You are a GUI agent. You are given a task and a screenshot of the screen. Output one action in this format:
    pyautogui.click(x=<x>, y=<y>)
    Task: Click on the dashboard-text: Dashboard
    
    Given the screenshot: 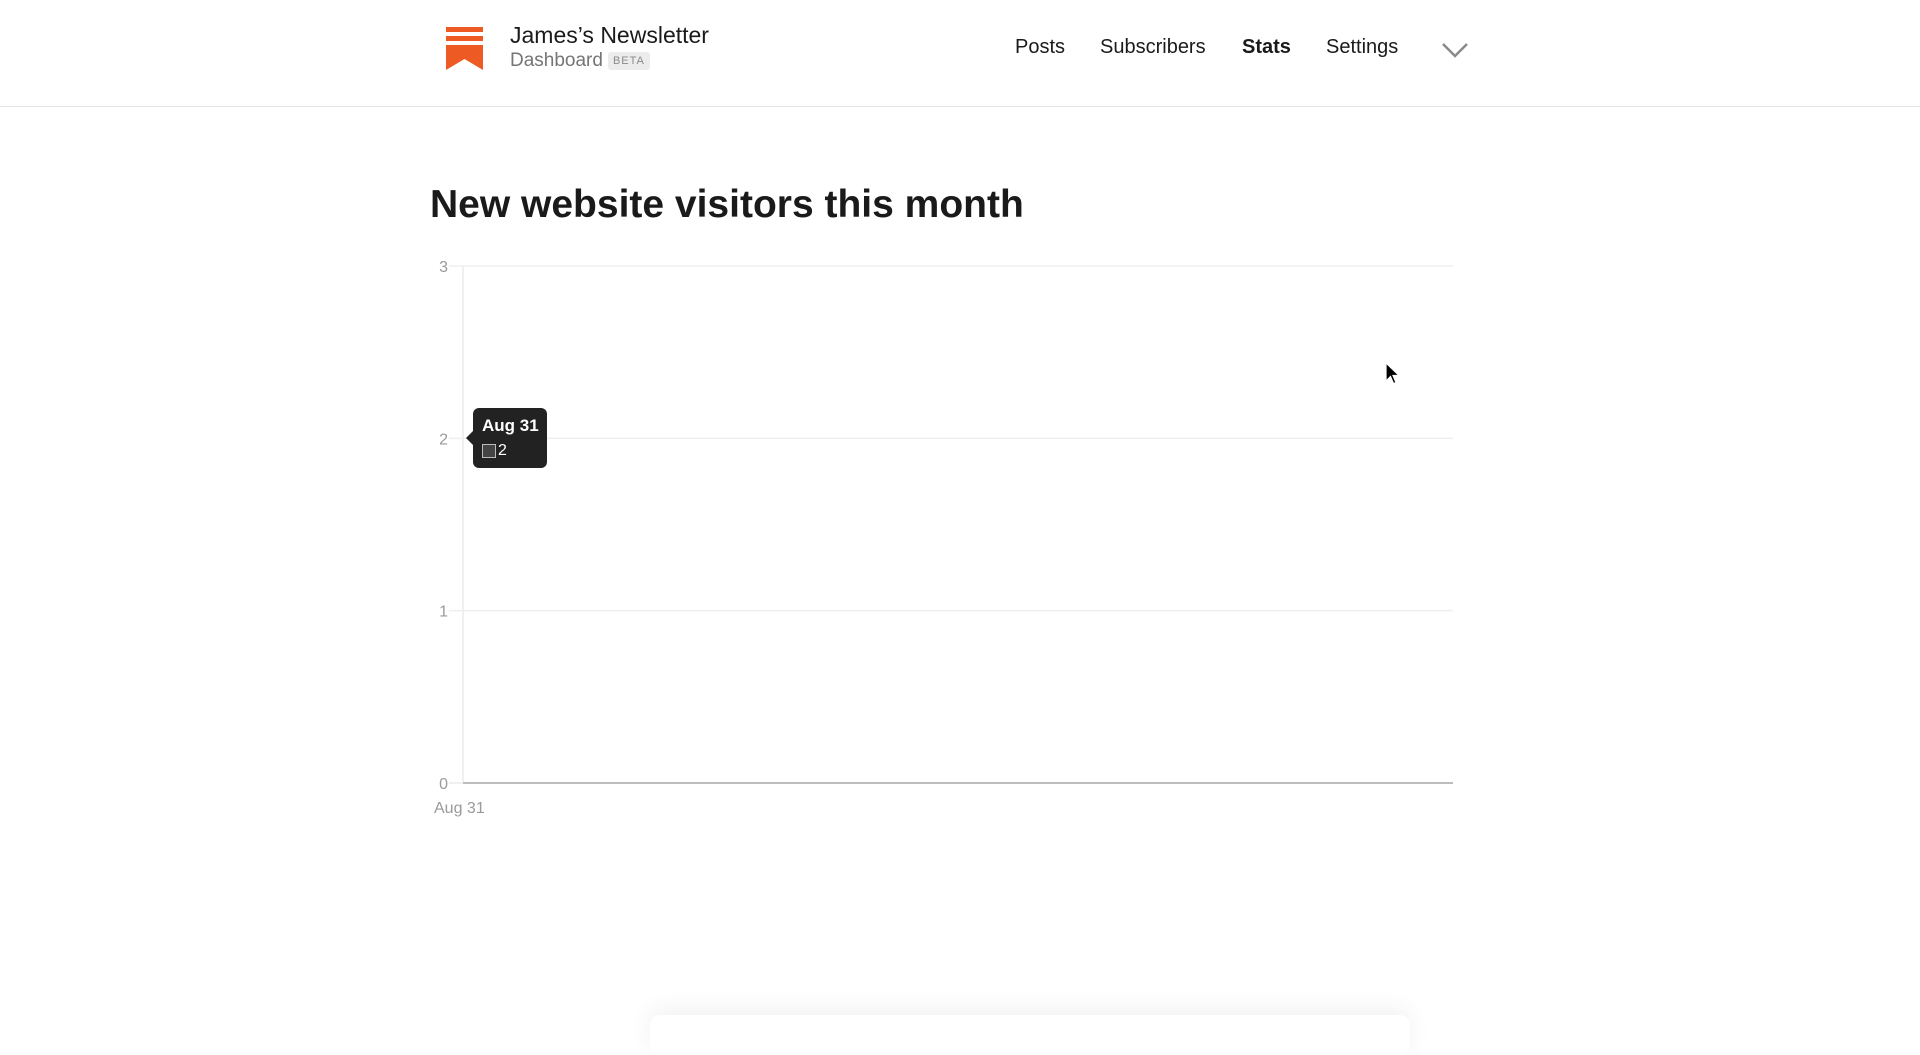 What is the action you would take?
    pyautogui.click(x=556, y=60)
    